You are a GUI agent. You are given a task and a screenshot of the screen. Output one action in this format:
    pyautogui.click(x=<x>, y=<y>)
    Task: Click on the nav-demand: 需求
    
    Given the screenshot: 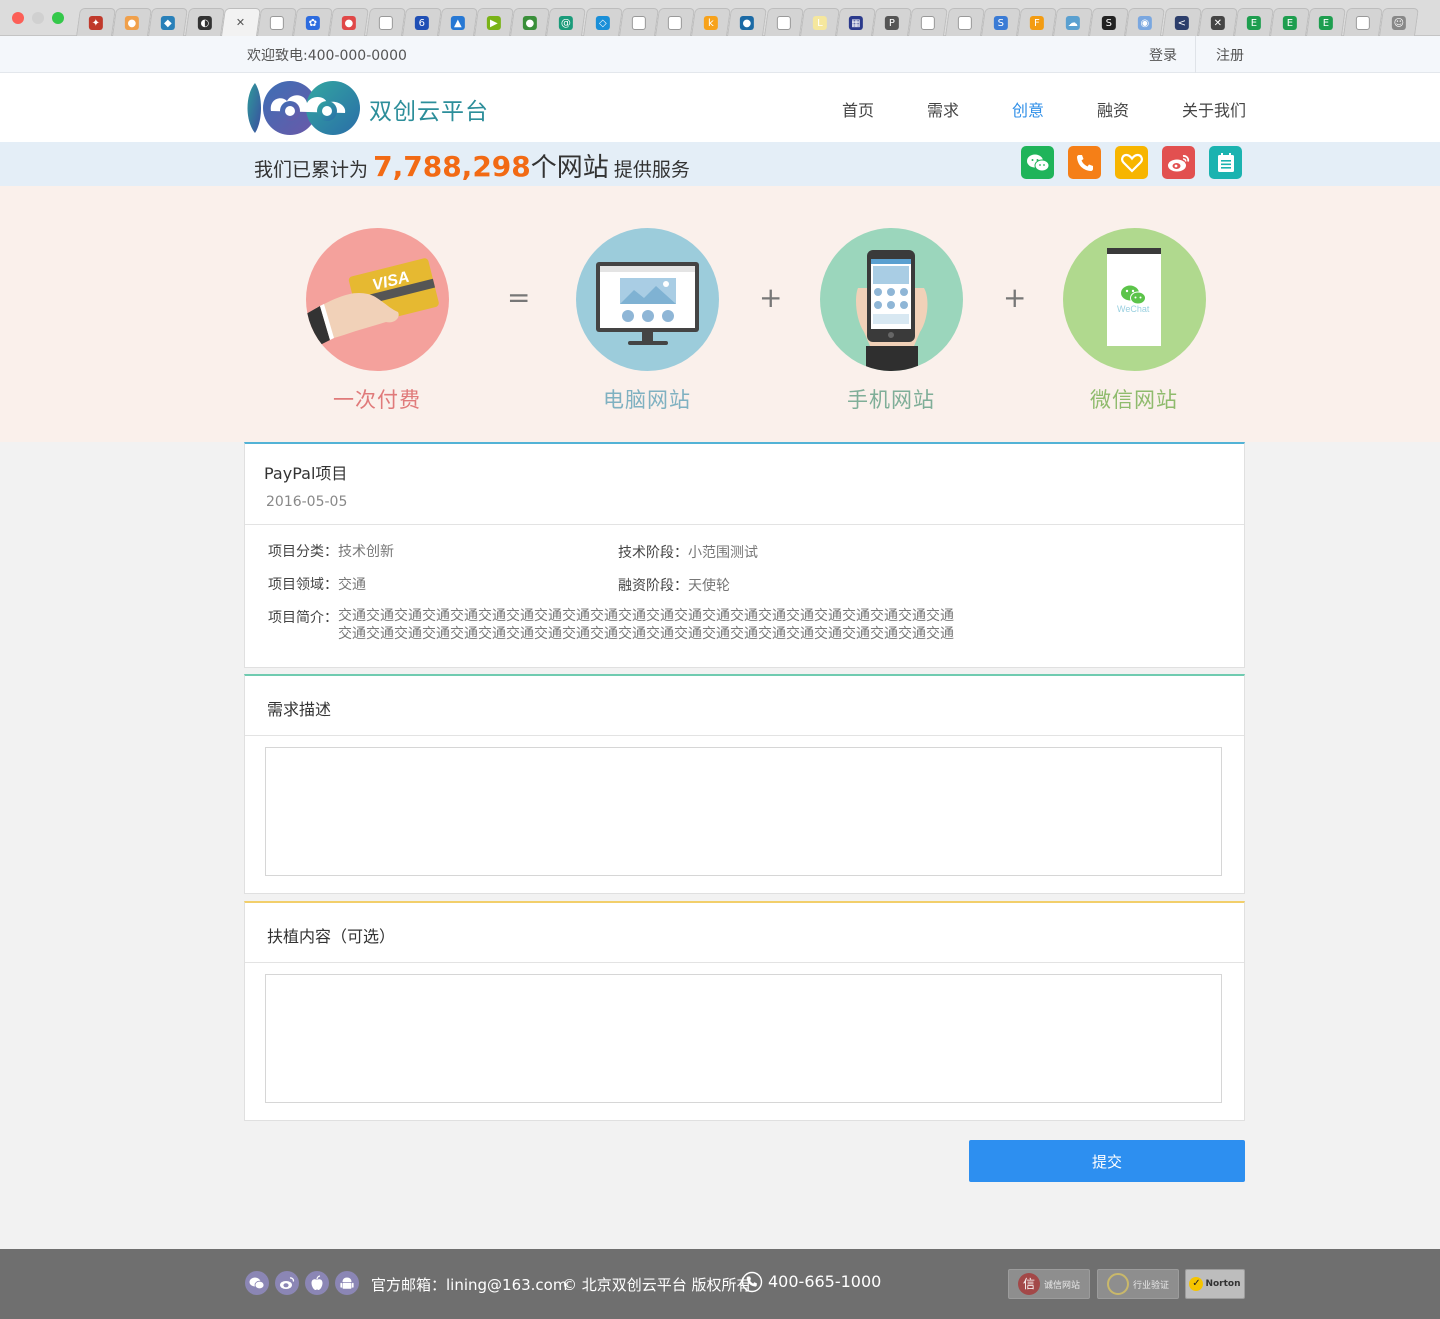 What is the action you would take?
    pyautogui.click(x=943, y=109)
    